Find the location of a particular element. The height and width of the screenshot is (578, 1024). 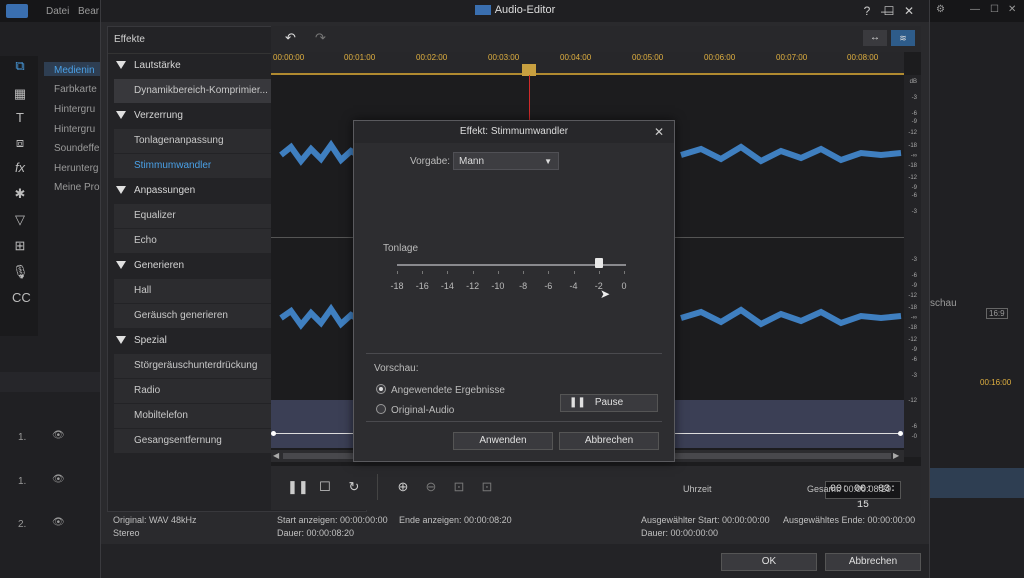

close-icon: ✕ is located at coordinates (909, 11).